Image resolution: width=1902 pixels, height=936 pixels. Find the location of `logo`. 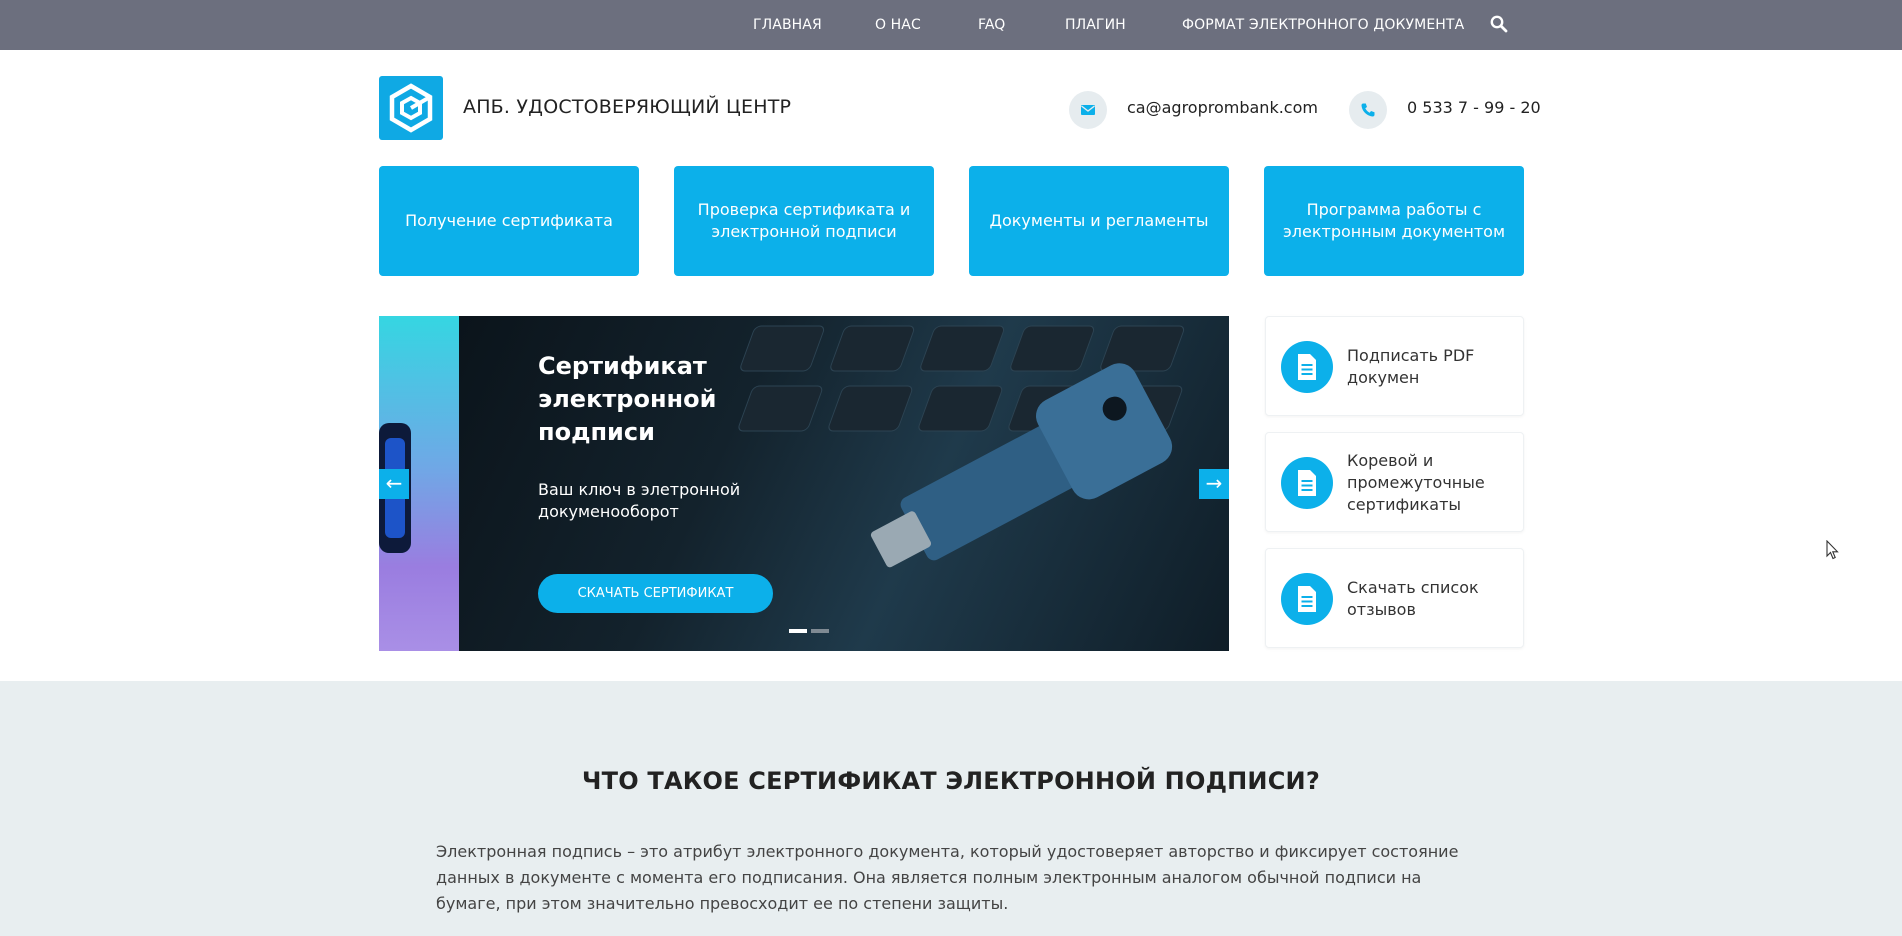

logo is located at coordinates (411, 108).